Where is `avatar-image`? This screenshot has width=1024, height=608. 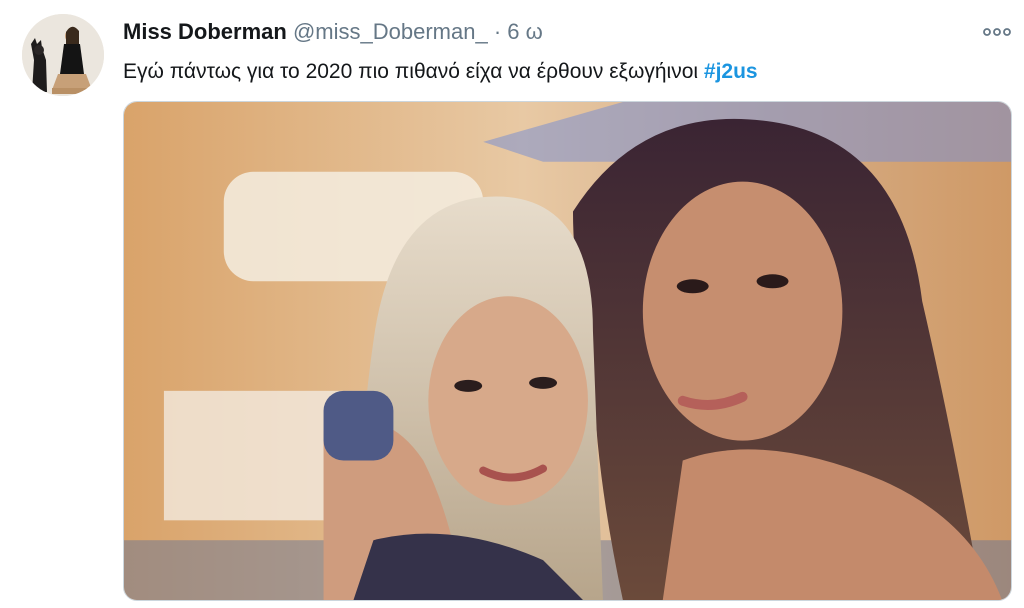
avatar-image is located at coordinates (63, 55).